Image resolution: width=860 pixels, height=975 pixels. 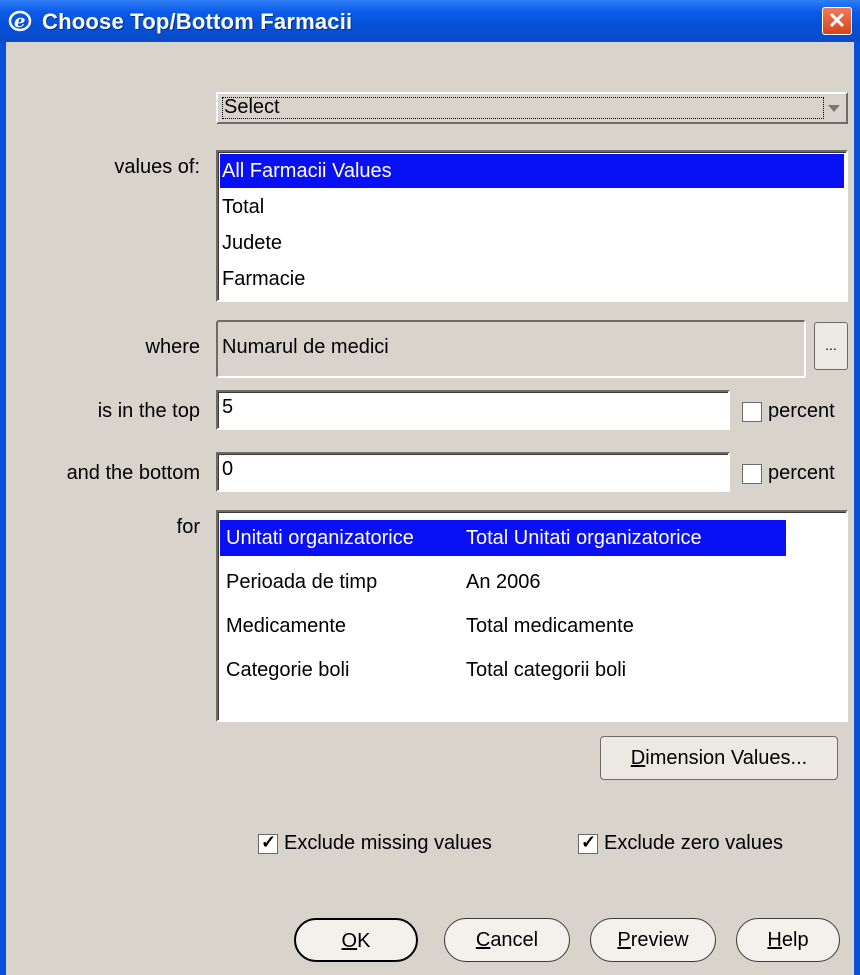 What do you see at coordinates (523, 108) in the screenshot?
I see `focus-rect` at bounding box center [523, 108].